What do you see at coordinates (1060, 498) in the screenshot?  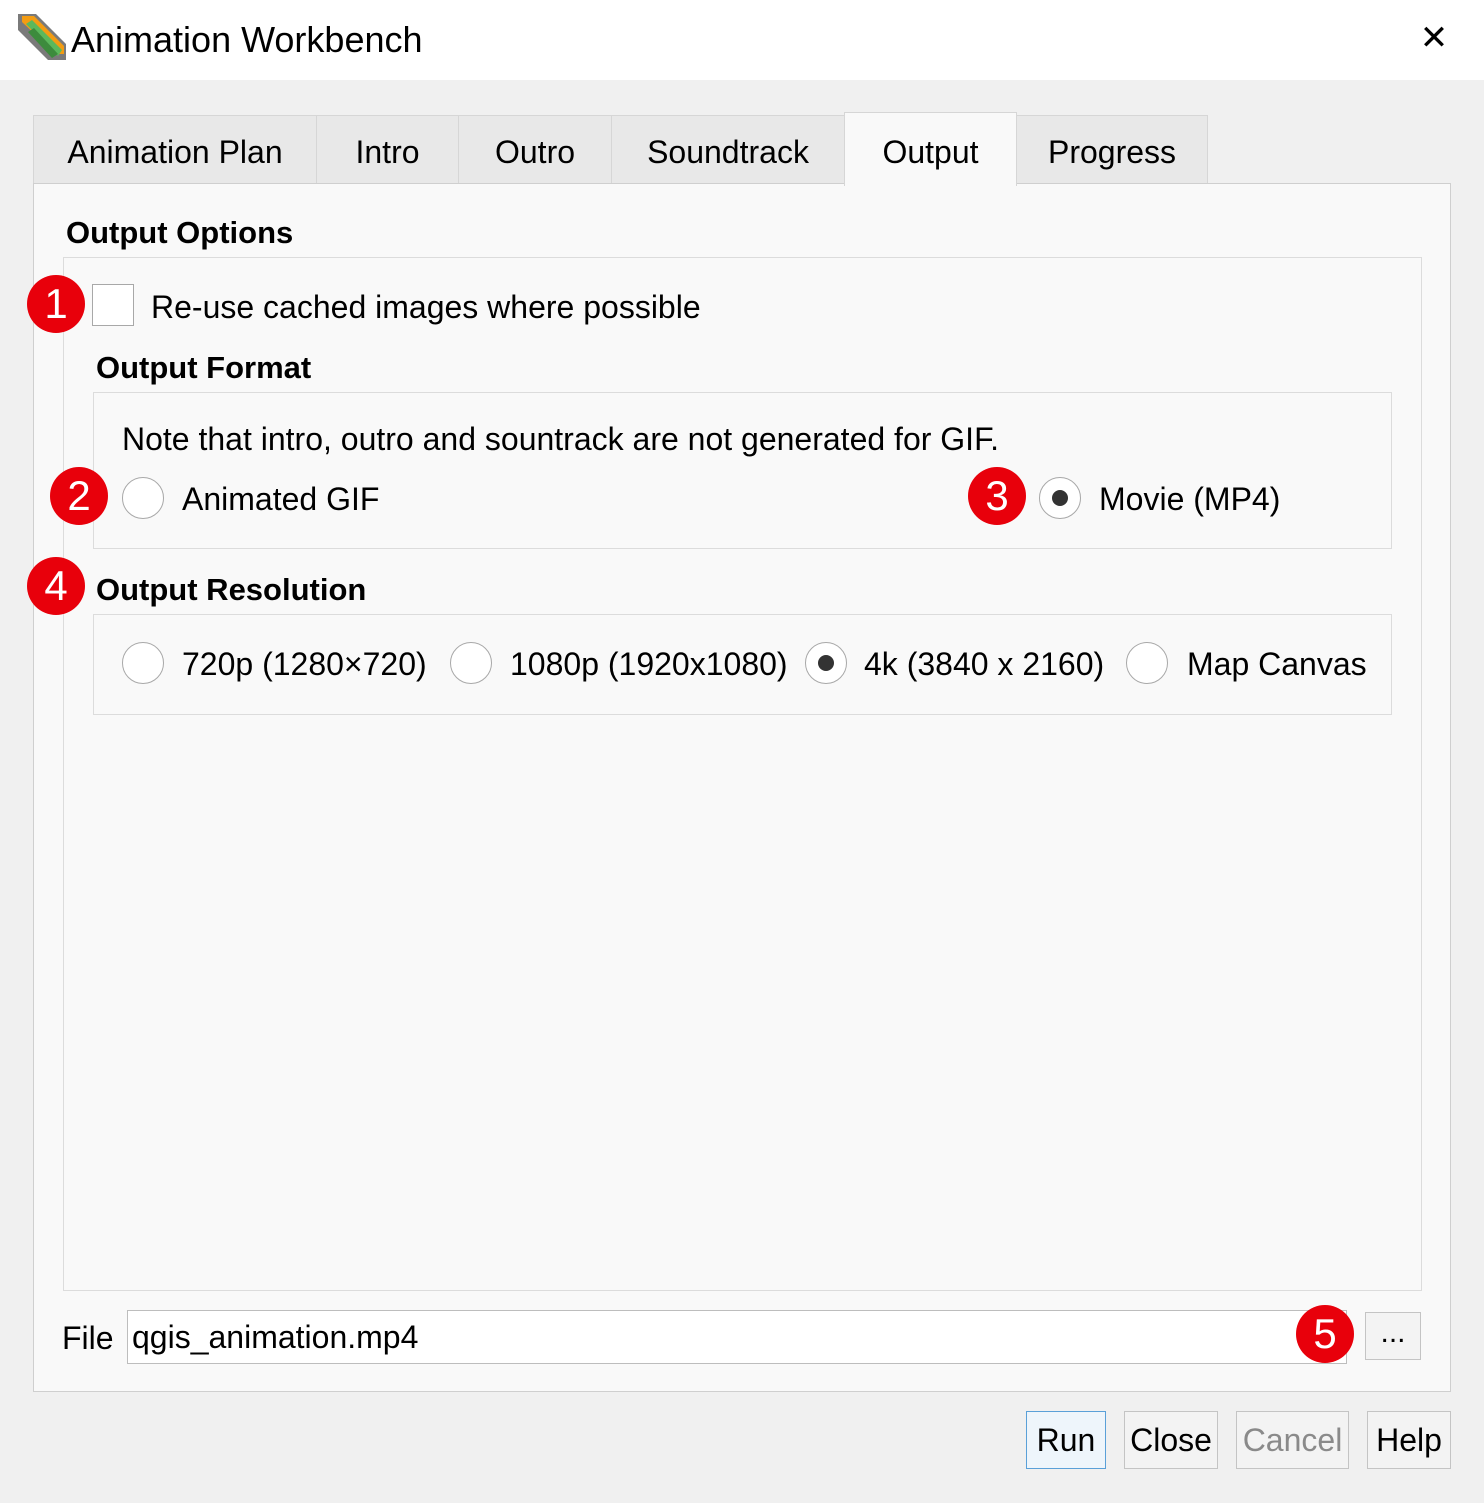 I see `movie-mp4-radio` at bounding box center [1060, 498].